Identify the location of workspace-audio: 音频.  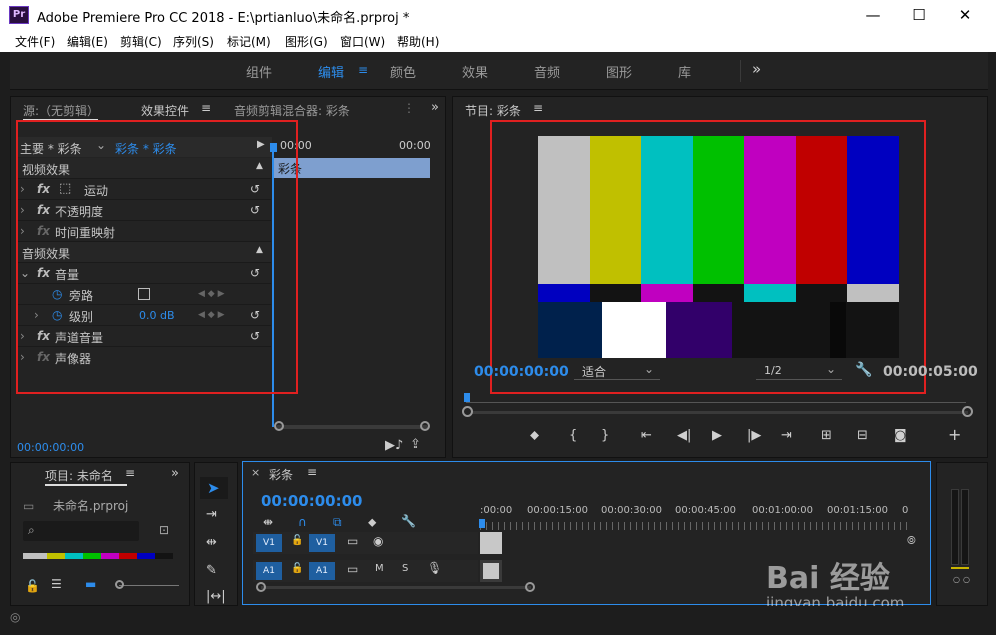
(547, 71).